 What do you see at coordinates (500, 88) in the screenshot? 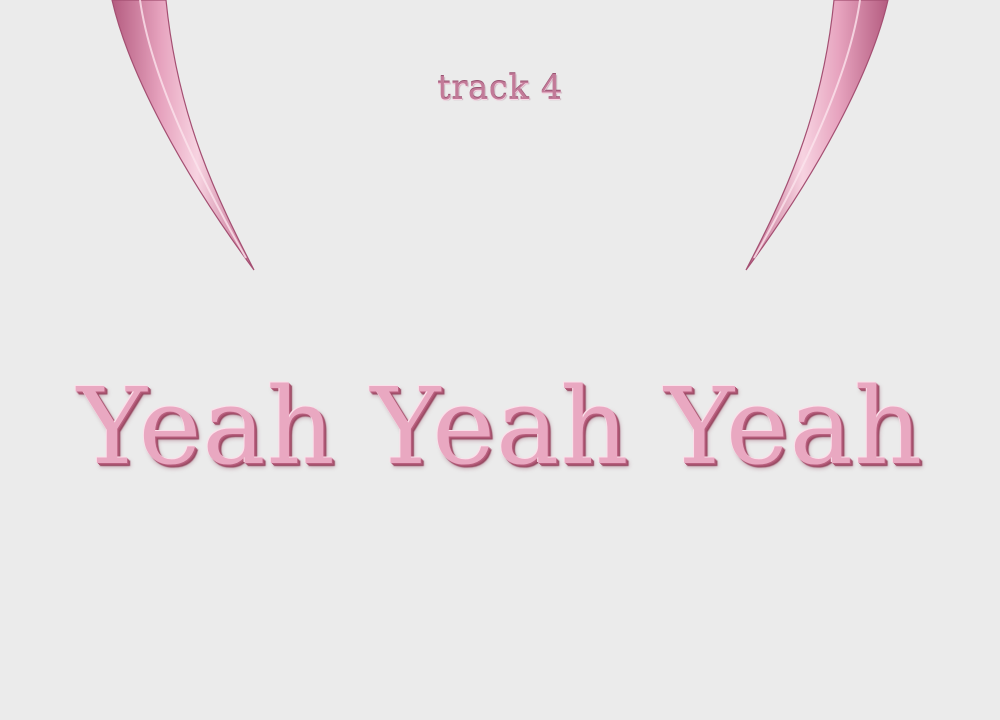
I see `track-number-label: track 4` at bounding box center [500, 88].